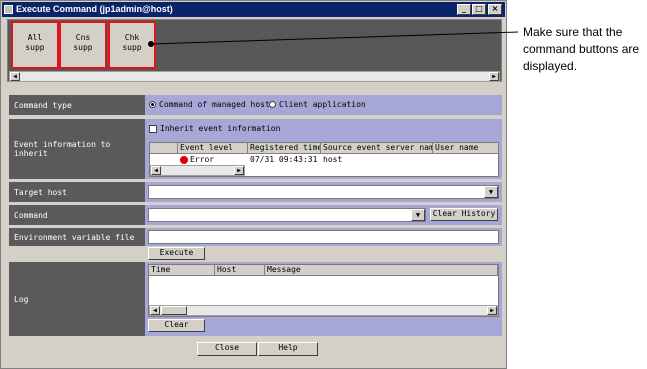 This screenshot has width=647, height=369. I want to click on env-file-row, so click(323, 237).